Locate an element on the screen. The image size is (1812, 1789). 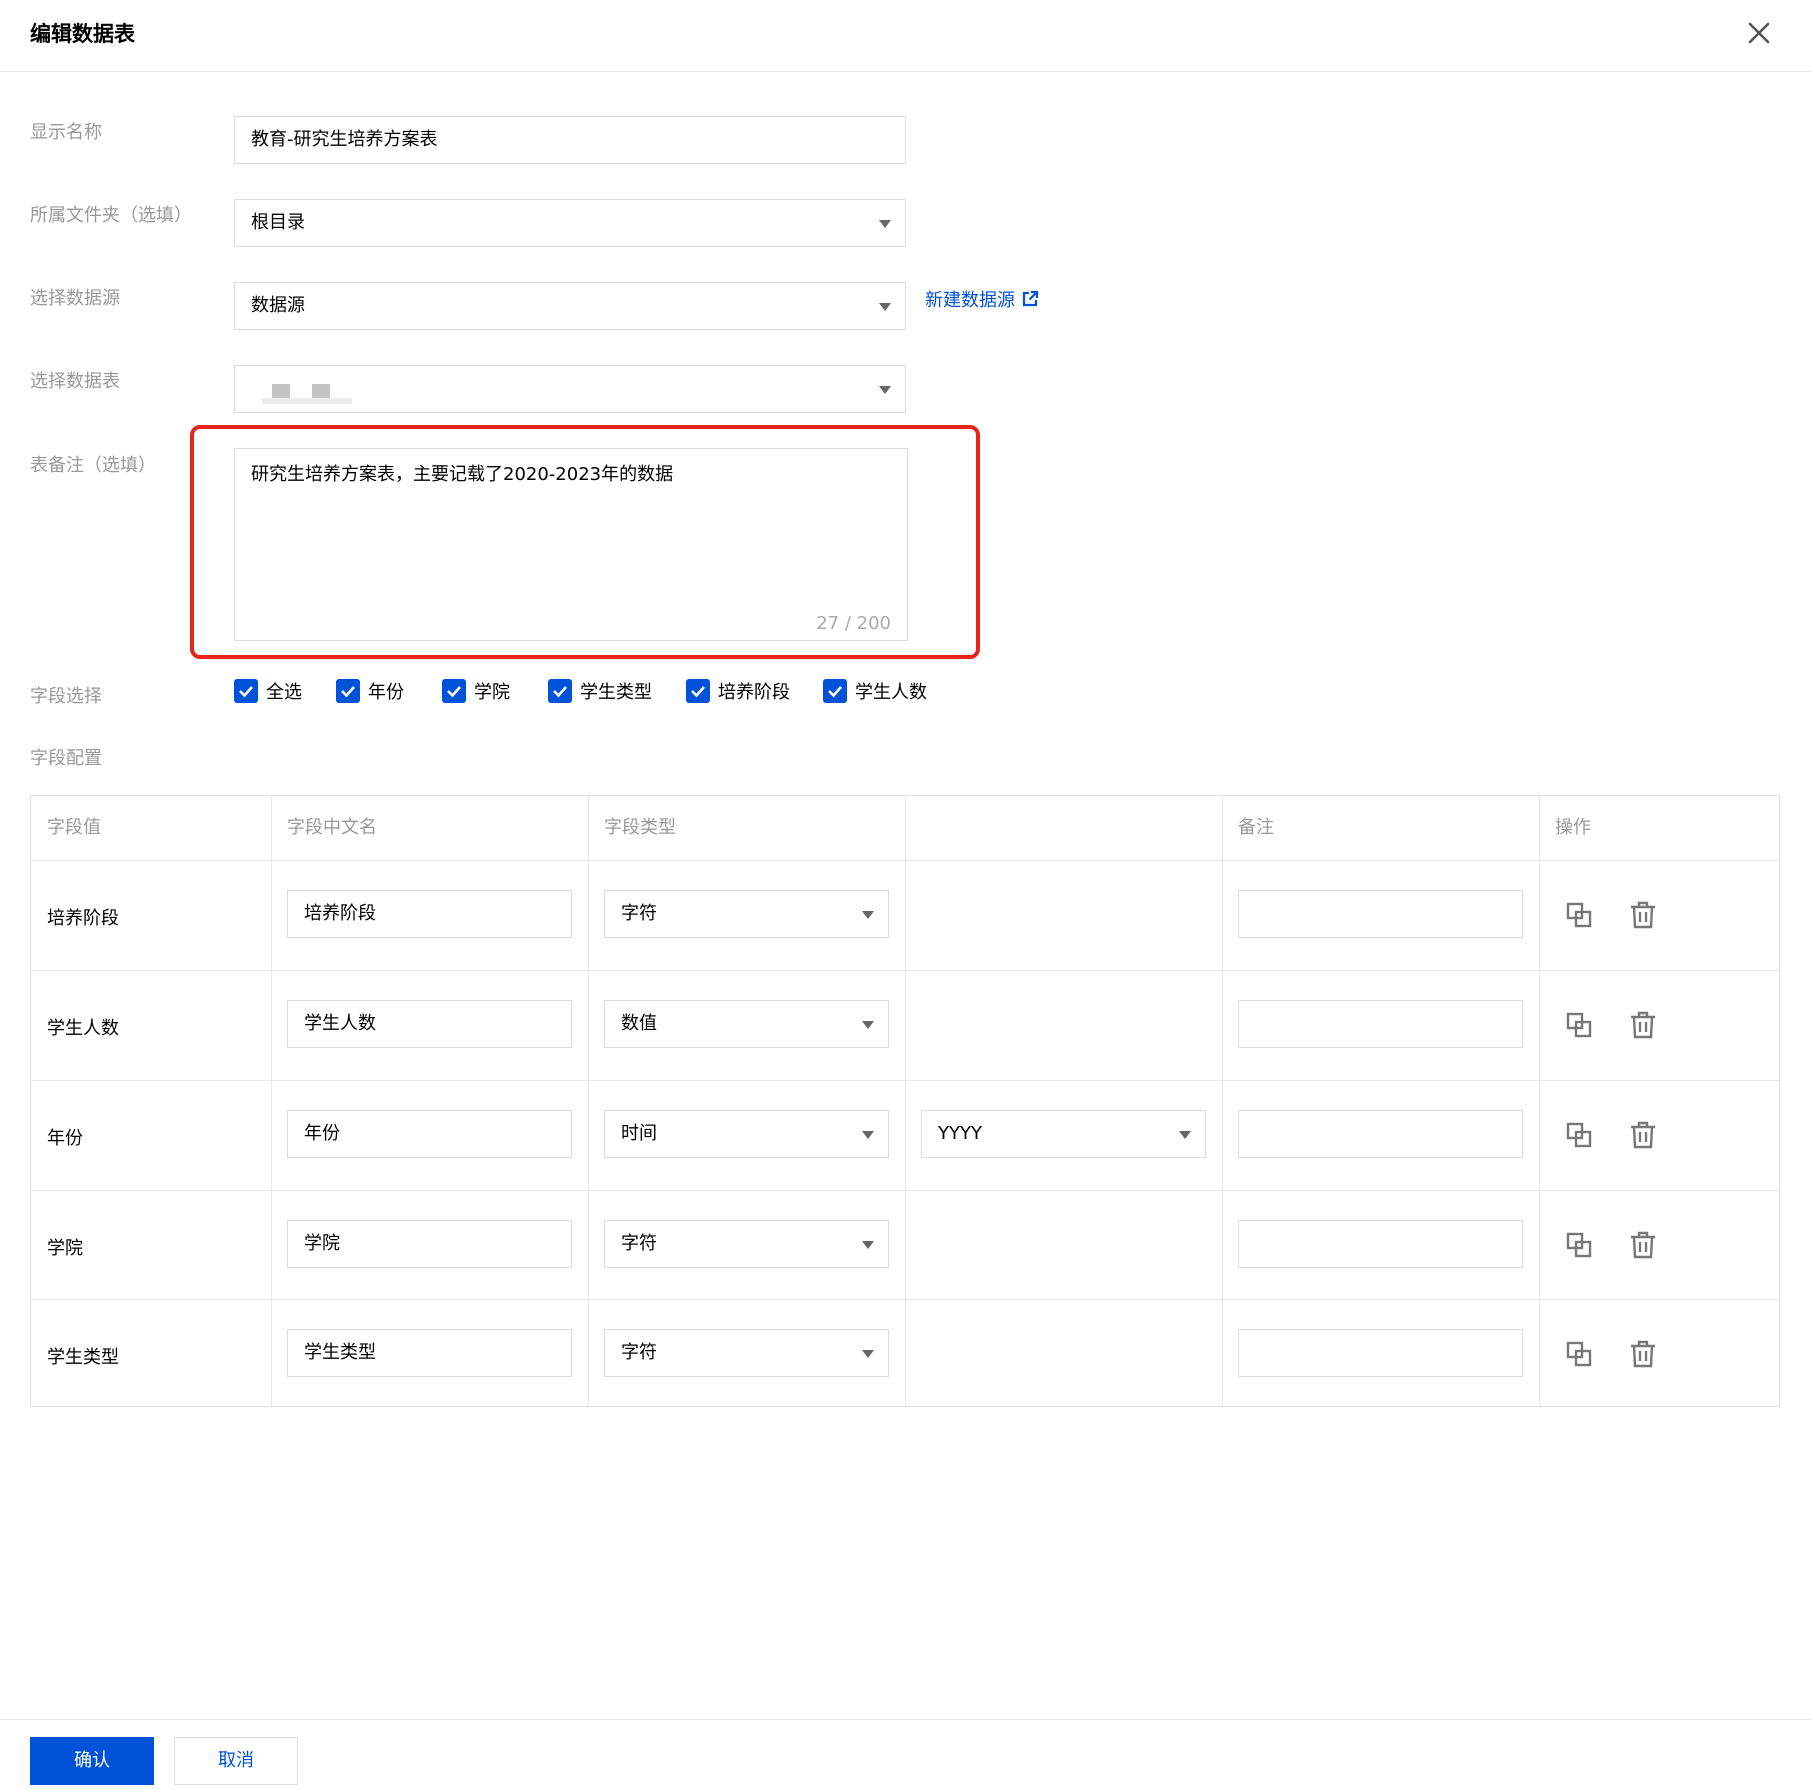
checkbox-label: 学院 is located at coordinates (492, 692).